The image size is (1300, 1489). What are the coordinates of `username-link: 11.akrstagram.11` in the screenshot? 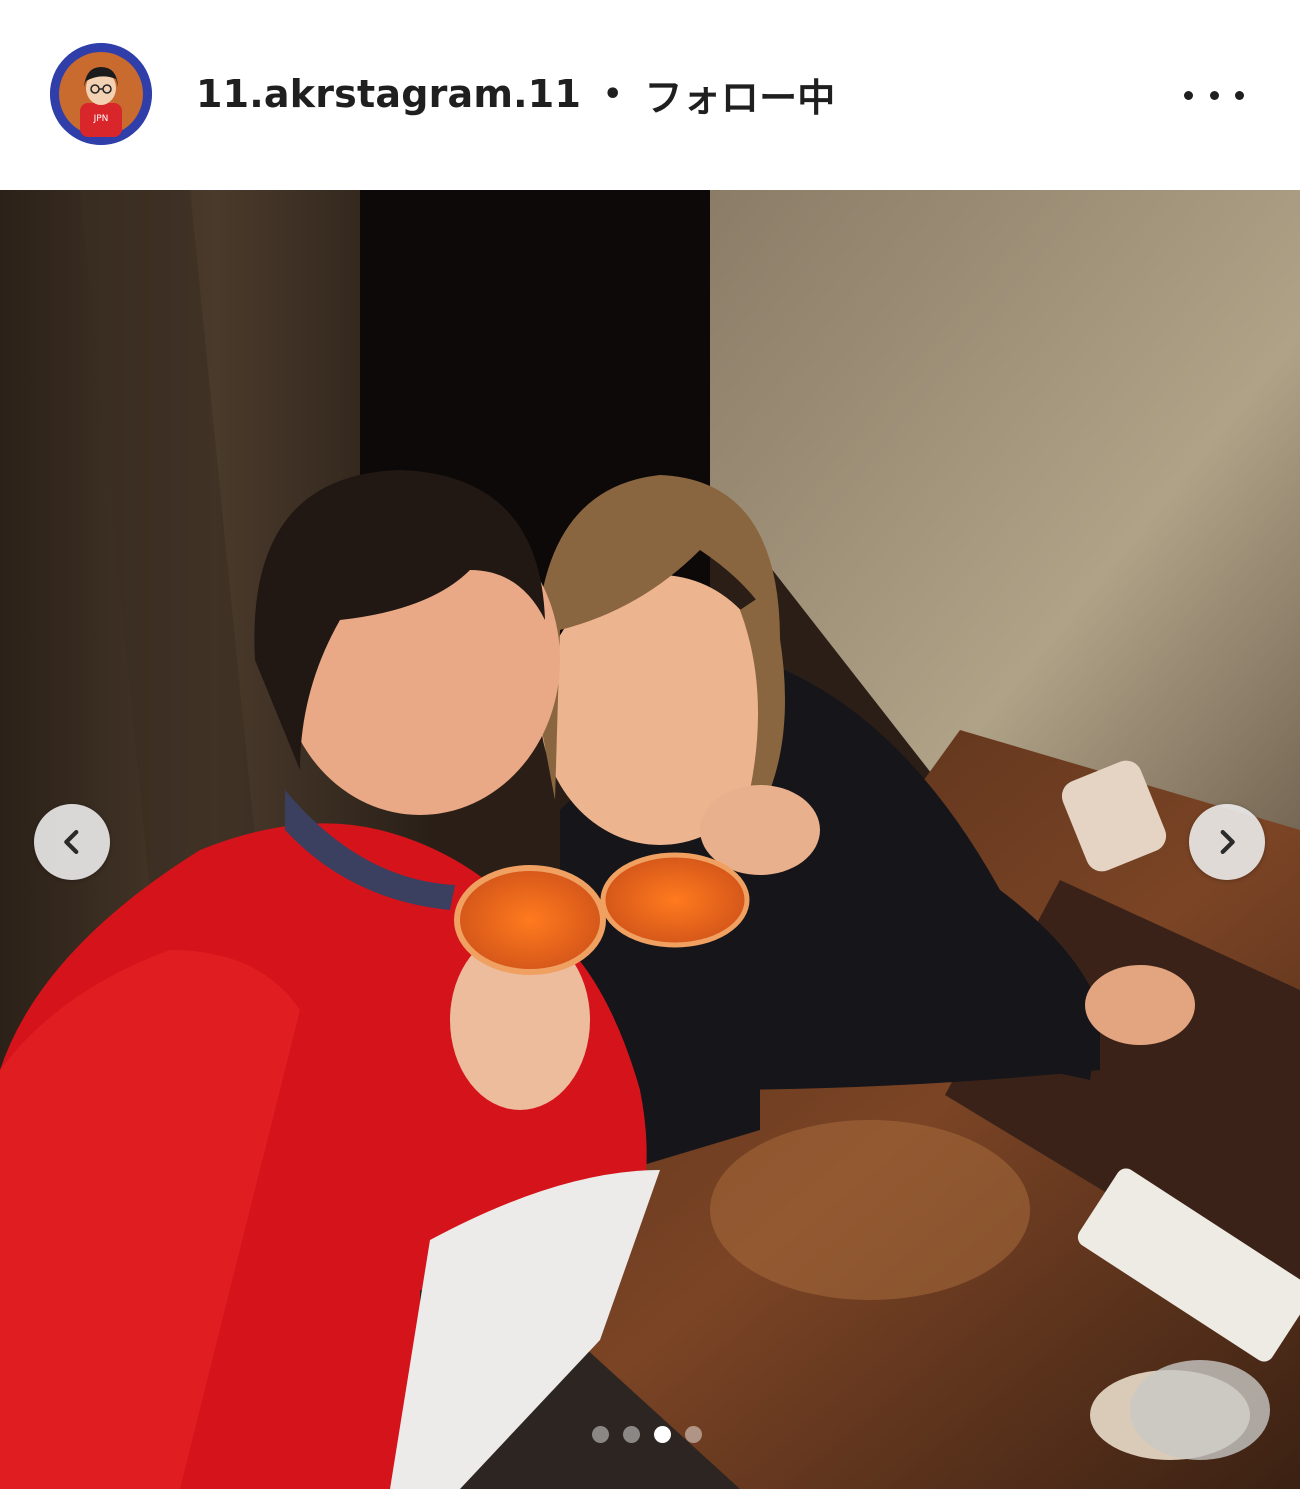 It's located at (388, 94).